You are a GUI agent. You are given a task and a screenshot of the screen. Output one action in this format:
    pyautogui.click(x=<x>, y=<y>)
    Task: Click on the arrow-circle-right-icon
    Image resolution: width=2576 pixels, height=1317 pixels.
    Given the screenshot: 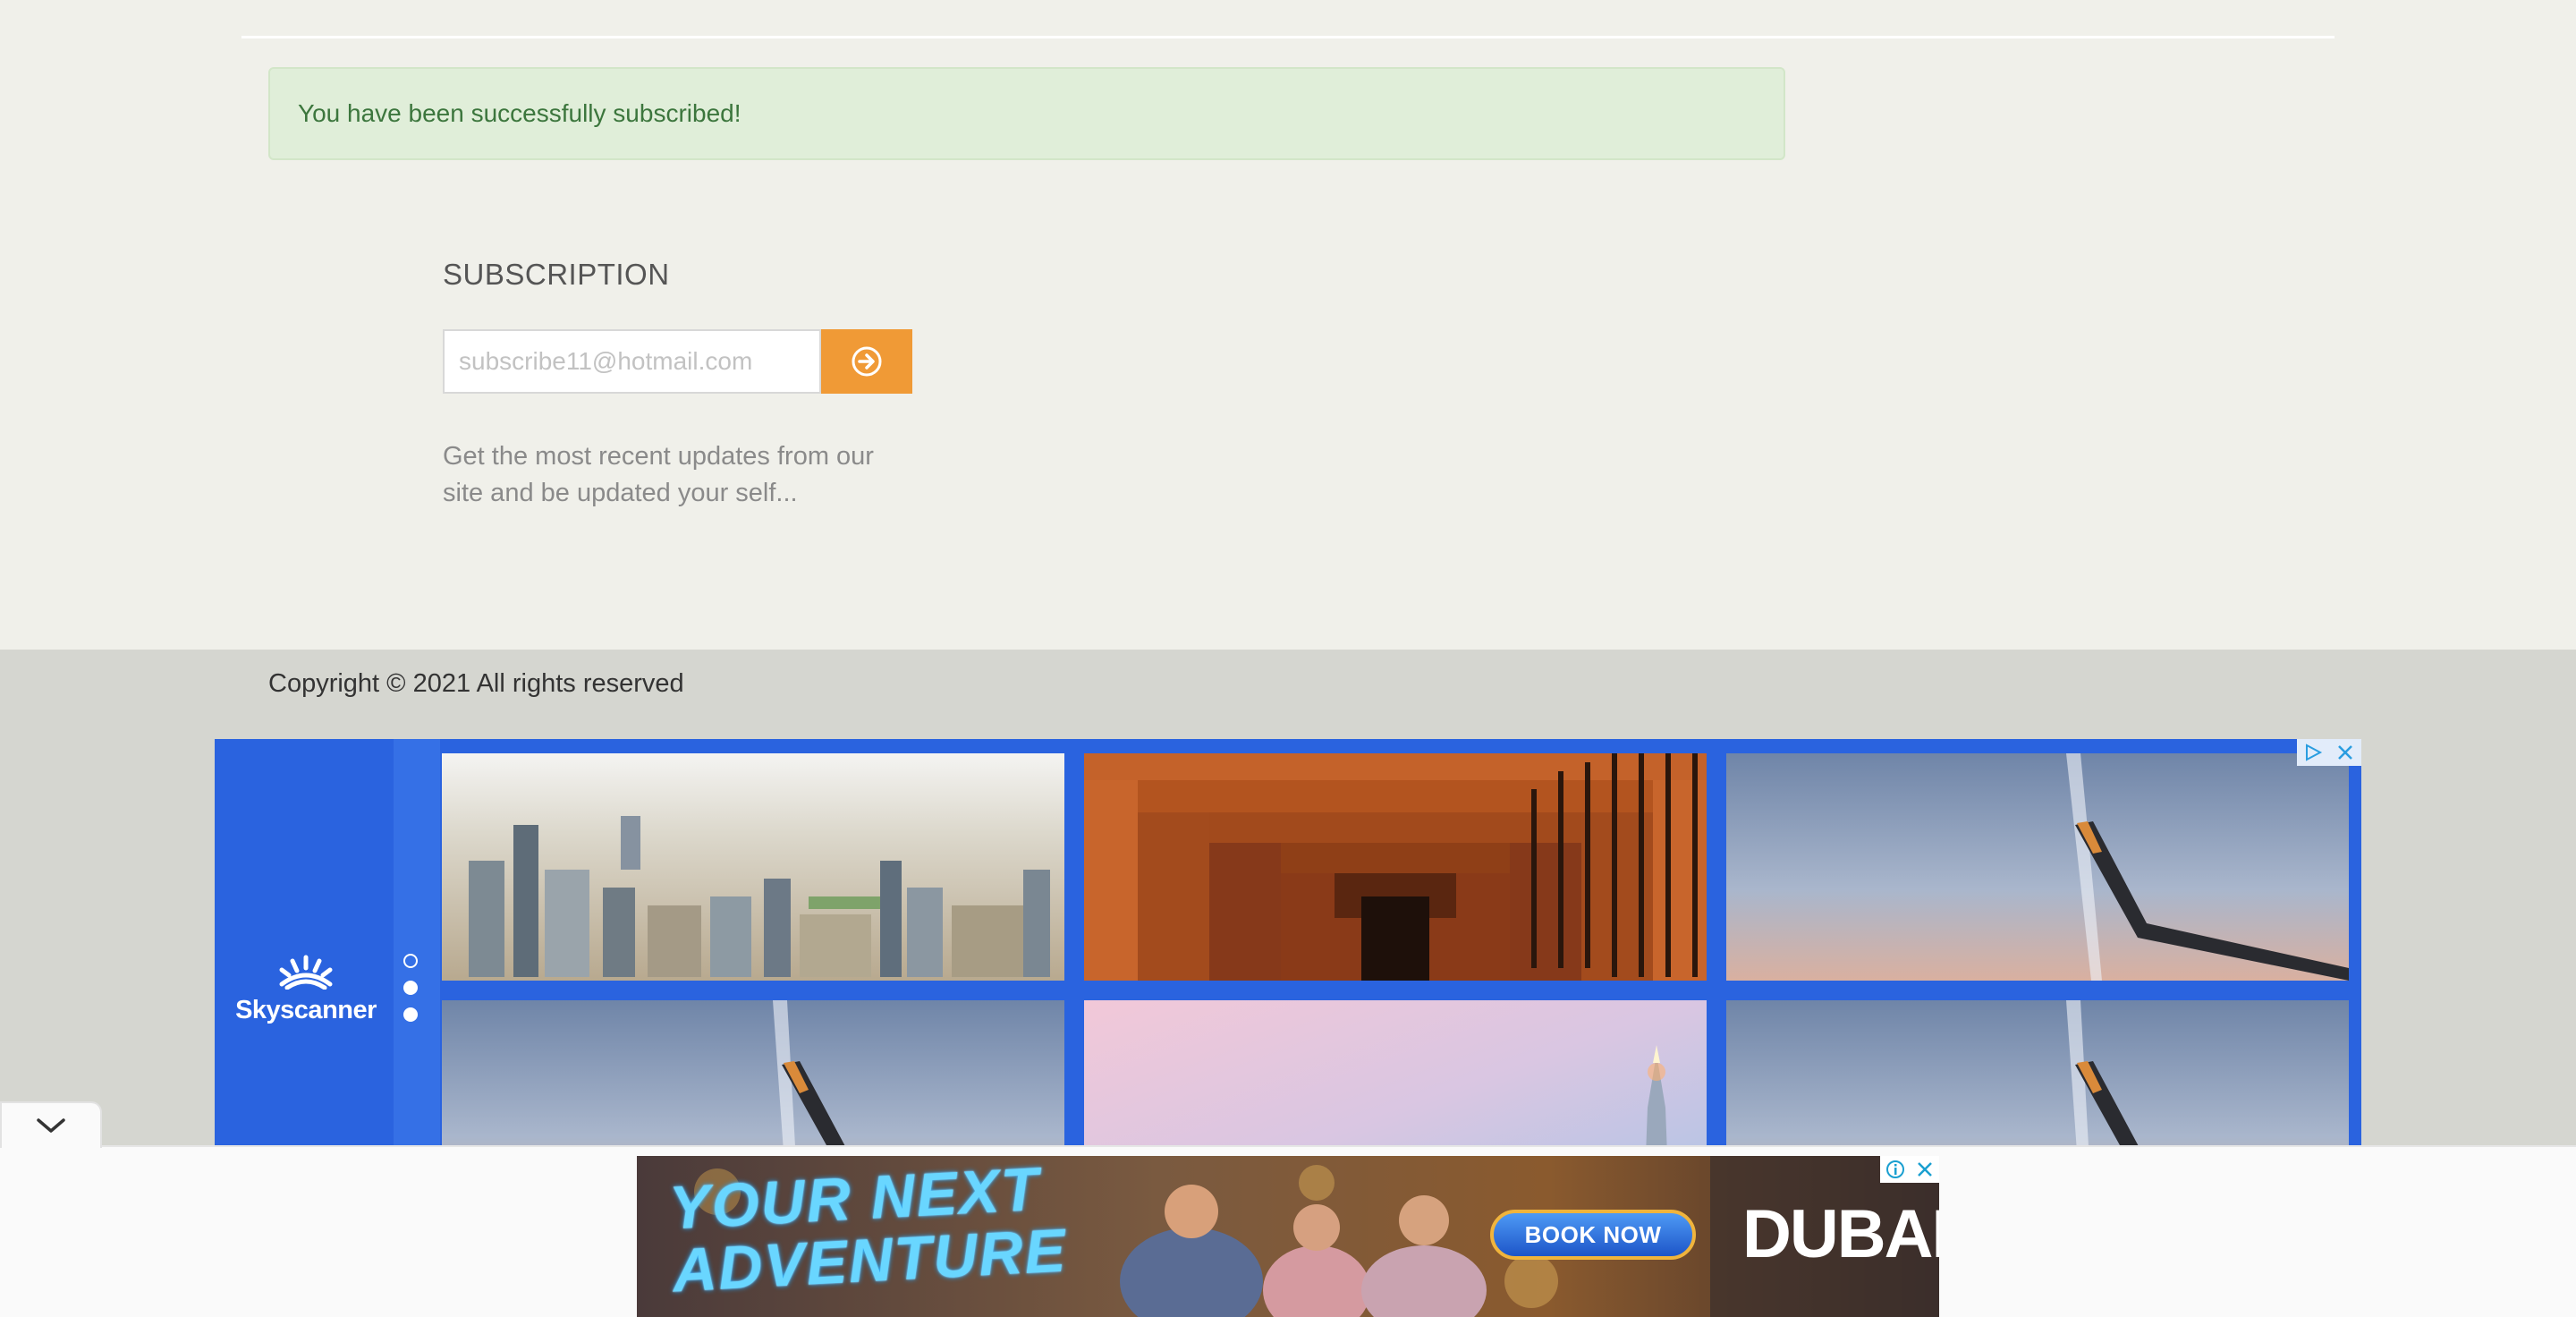 What is the action you would take?
    pyautogui.click(x=867, y=361)
    